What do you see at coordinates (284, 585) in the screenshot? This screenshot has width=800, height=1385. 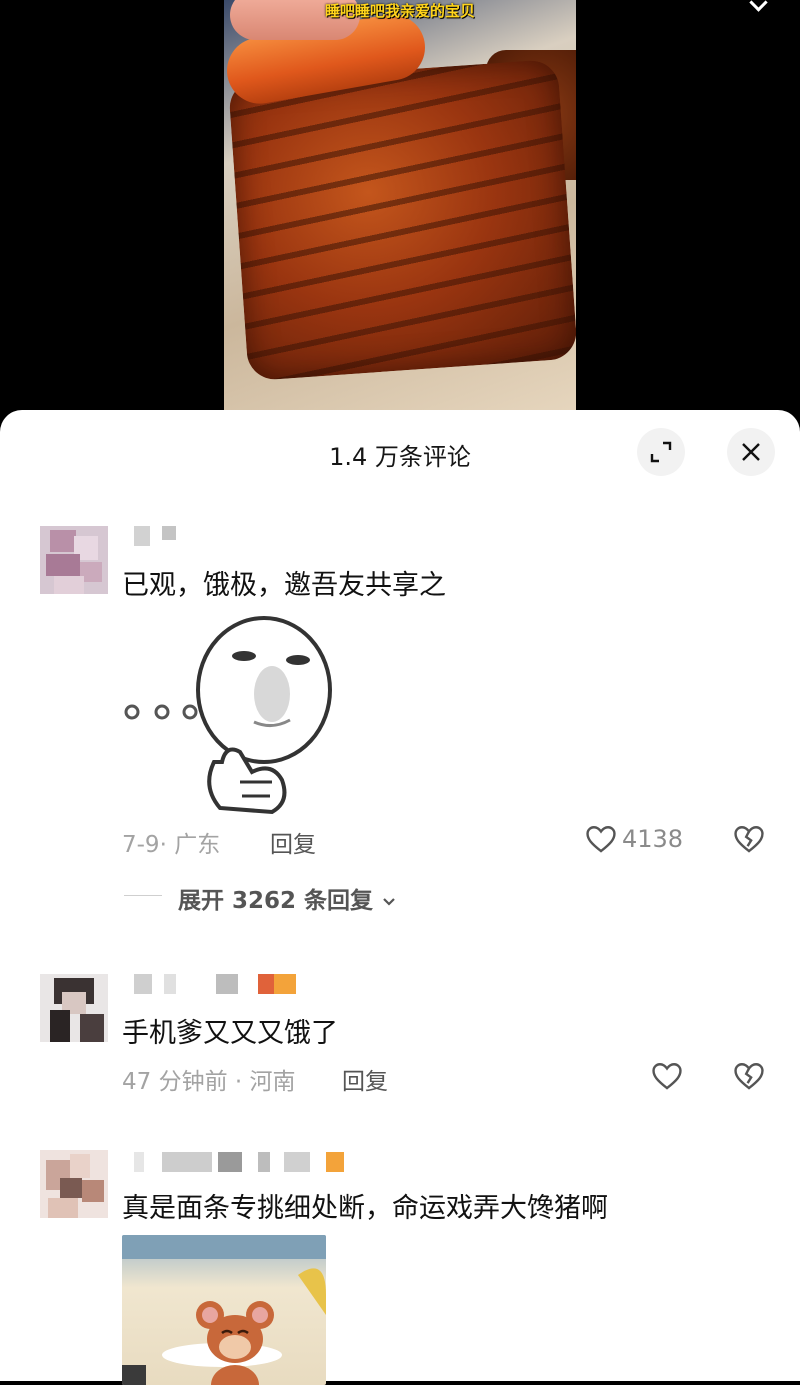 I see `comment-text: 已观，饿极，邀吾友共享之` at bounding box center [284, 585].